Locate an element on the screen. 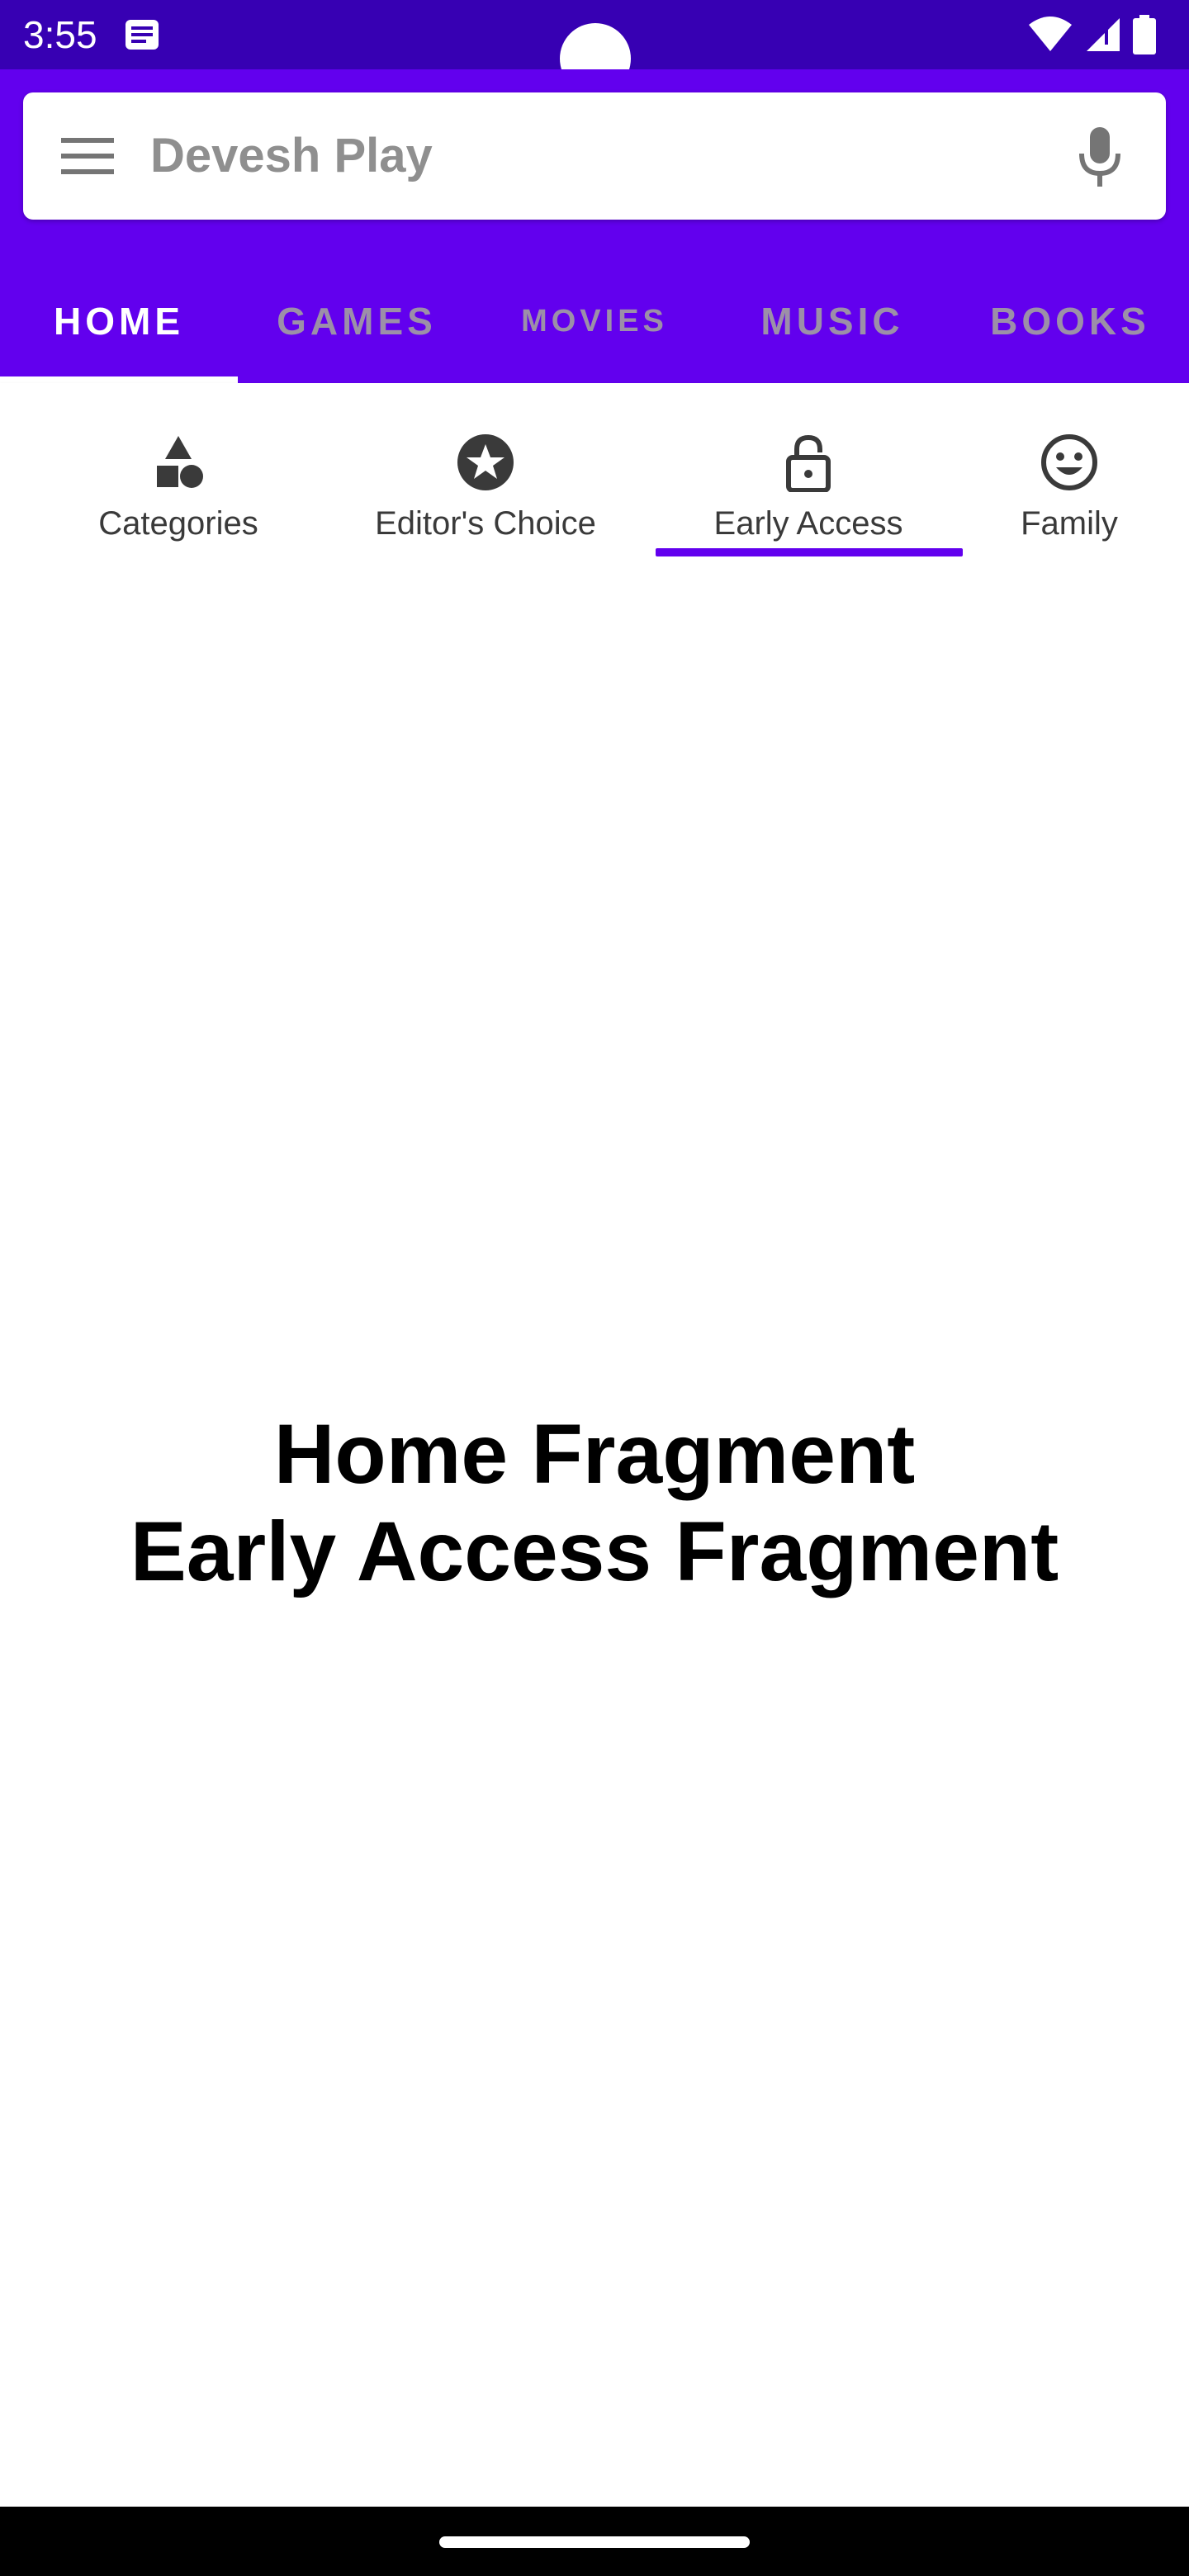 The height and width of the screenshot is (2576, 1189). tab-movies-label: MOVIES is located at coordinates (594, 321).